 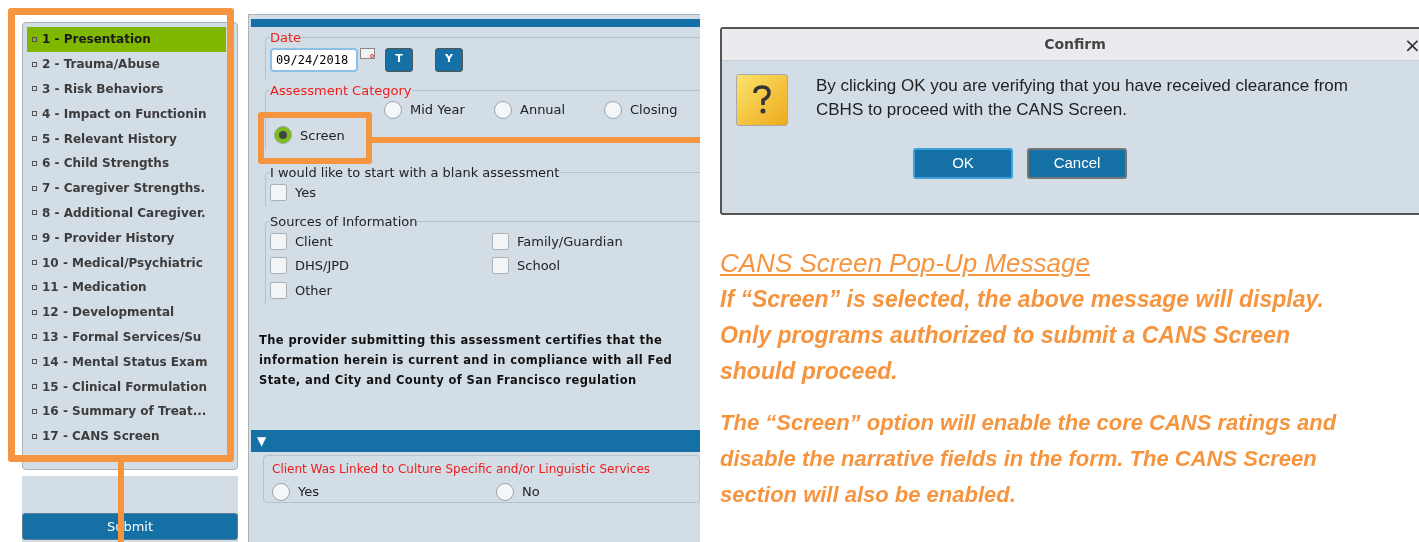 I want to click on radio-option: Screen, so click(x=329, y=135).